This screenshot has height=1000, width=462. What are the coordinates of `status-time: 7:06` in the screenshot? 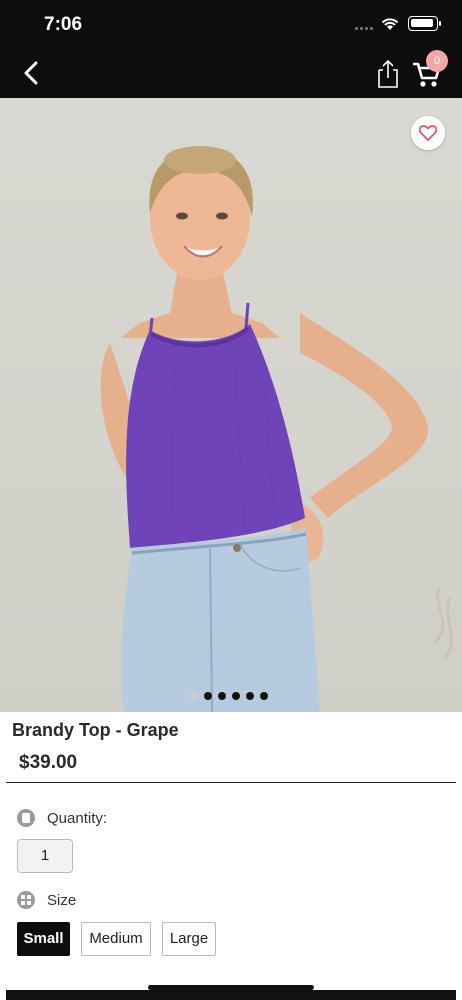 It's located at (63, 24).